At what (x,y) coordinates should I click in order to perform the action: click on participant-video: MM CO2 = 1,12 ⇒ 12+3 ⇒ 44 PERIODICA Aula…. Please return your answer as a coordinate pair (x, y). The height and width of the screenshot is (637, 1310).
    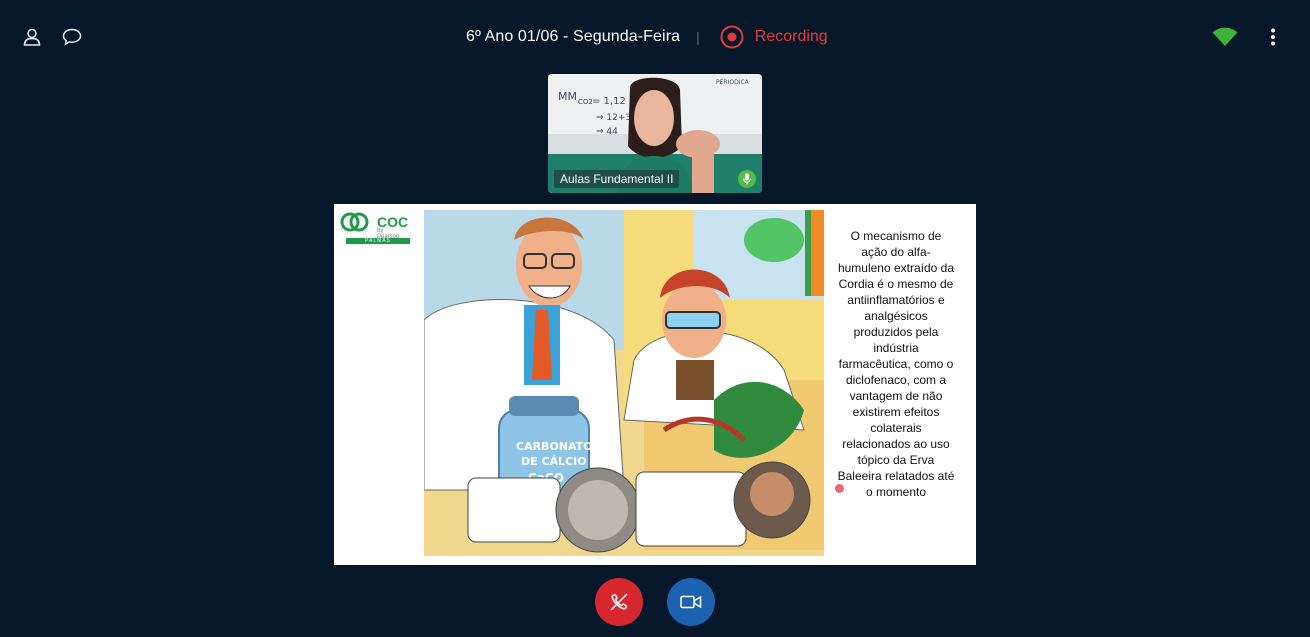
    Looking at the image, I should click on (655, 133).